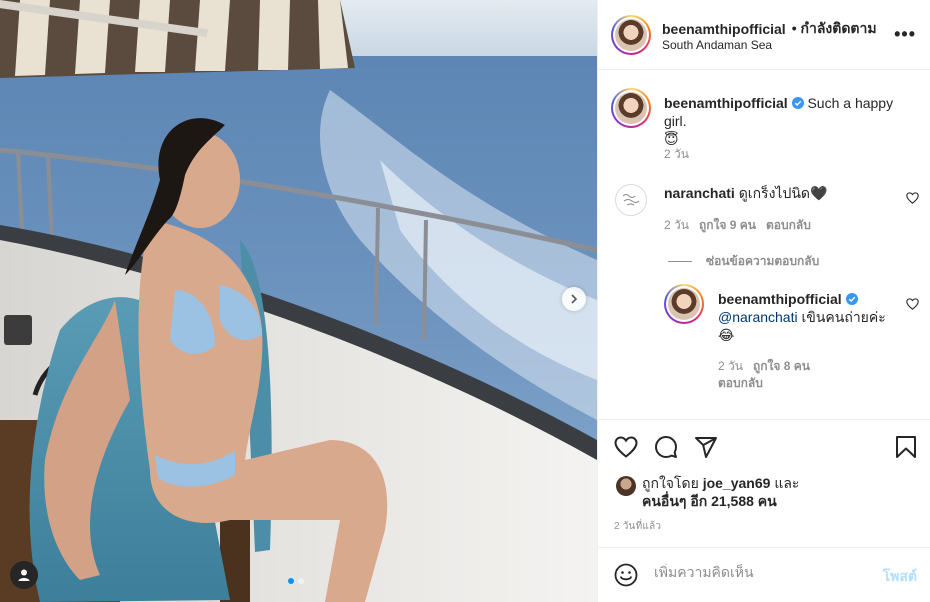 This screenshot has height=602, width=930. Describe the element at coordinates (791, 121) in the screenshot. I see `caption: beenamthipofficial Such a happy girl. 😇` at that location.